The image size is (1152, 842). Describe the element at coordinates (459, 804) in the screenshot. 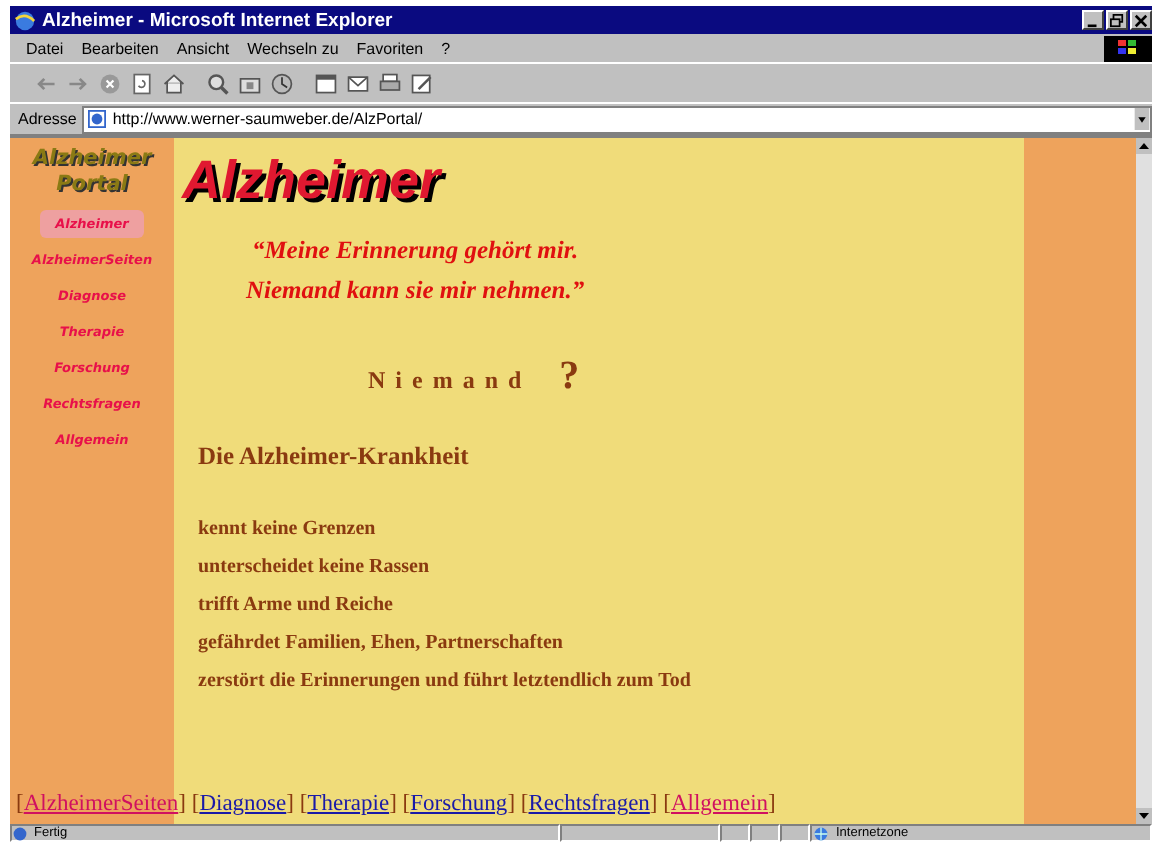

I see `footer-link: Forschung` at that location.